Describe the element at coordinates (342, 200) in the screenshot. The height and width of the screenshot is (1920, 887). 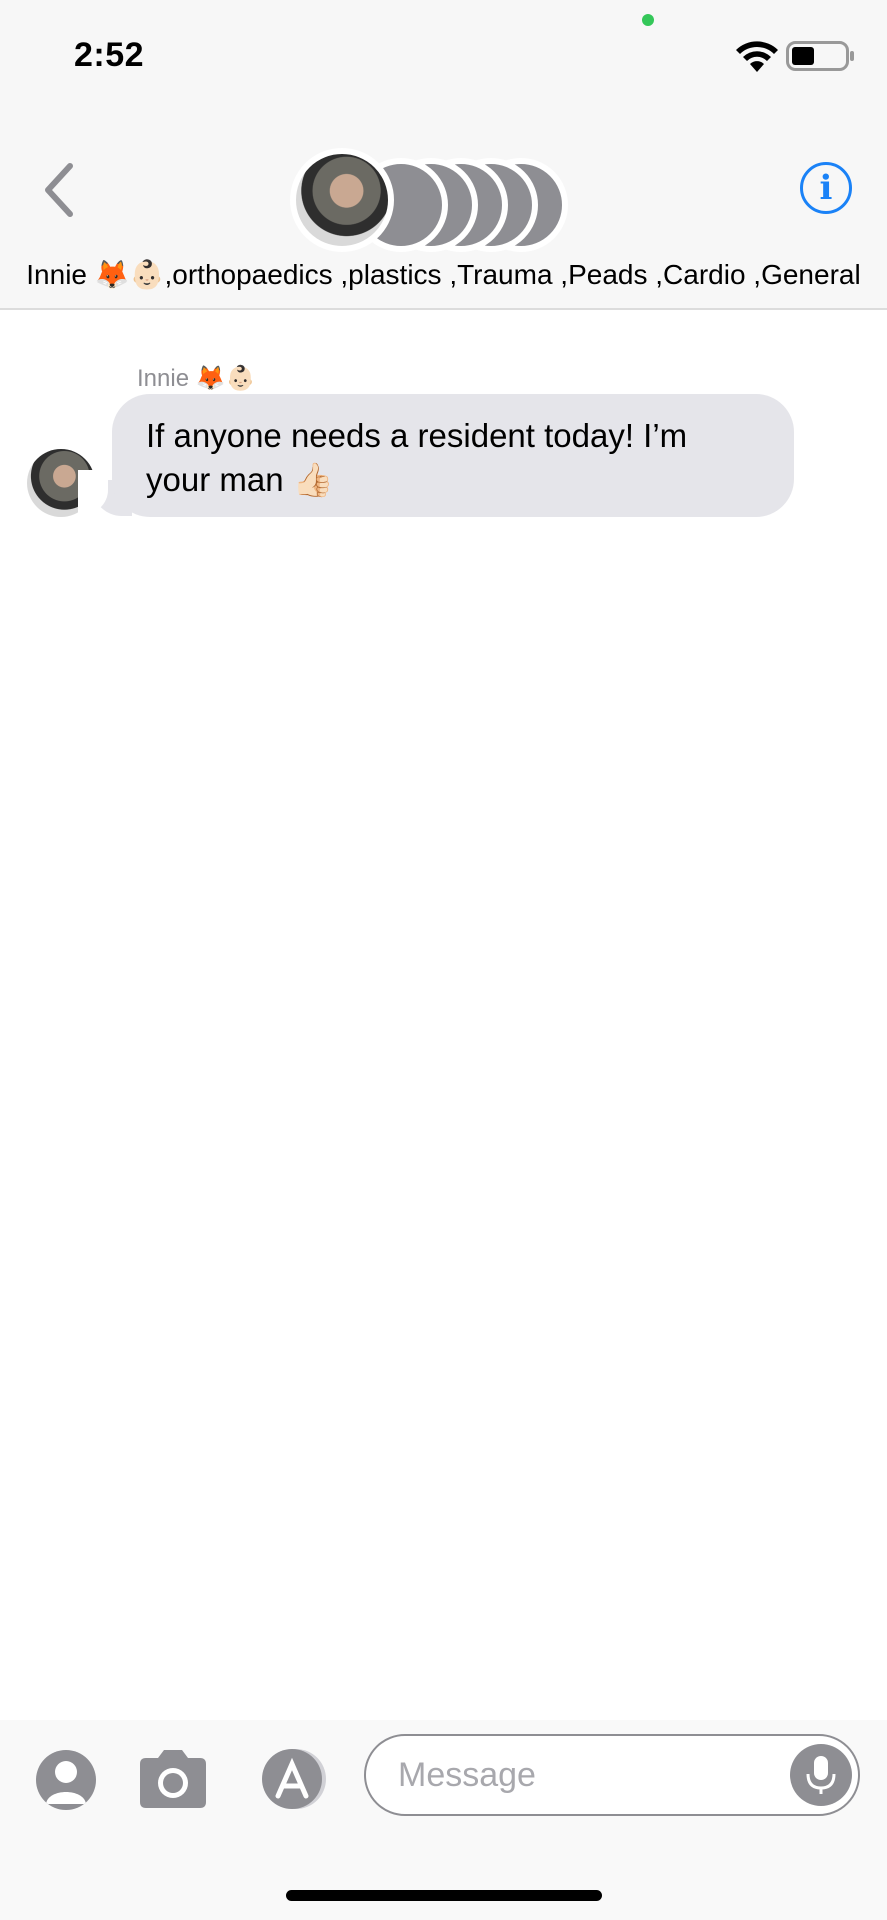
I see `group-avatar-photo` at that location.